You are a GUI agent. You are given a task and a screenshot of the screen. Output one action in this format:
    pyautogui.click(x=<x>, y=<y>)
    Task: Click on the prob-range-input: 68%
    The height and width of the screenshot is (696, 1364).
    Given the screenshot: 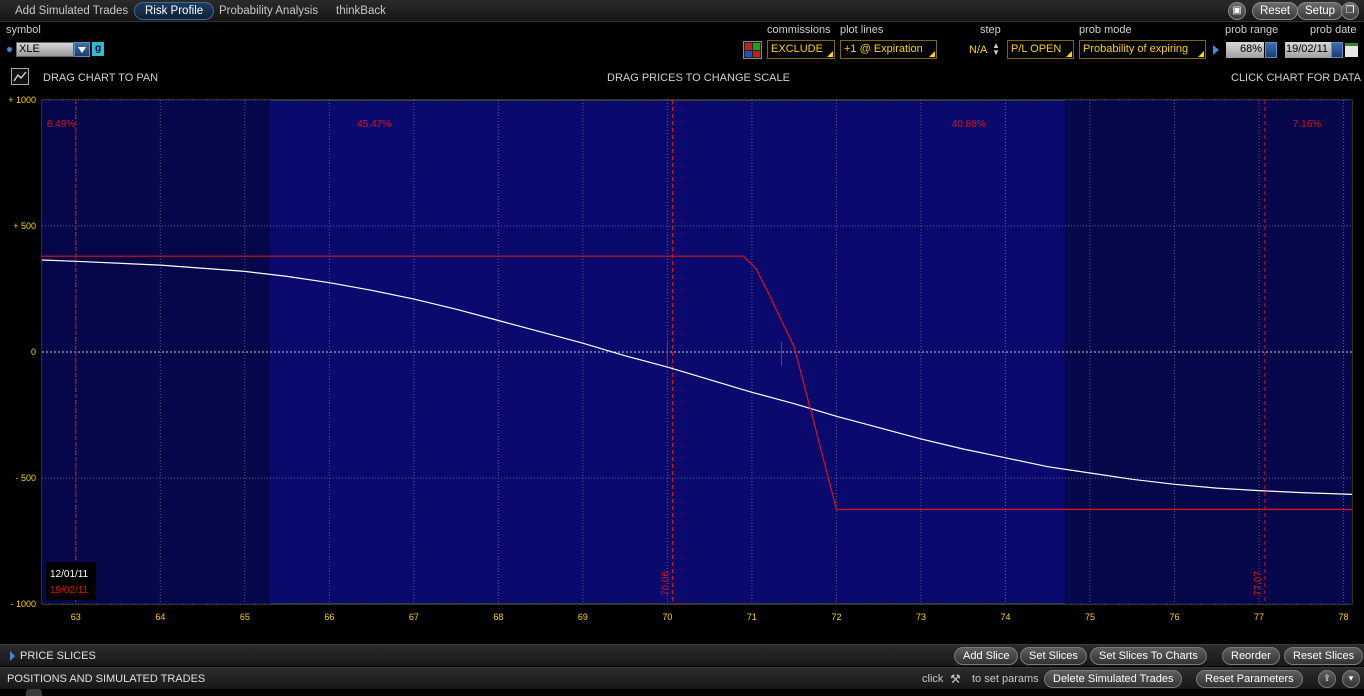 What is the action you would take?
    pyautogui.click(x=1245, y=50)
    